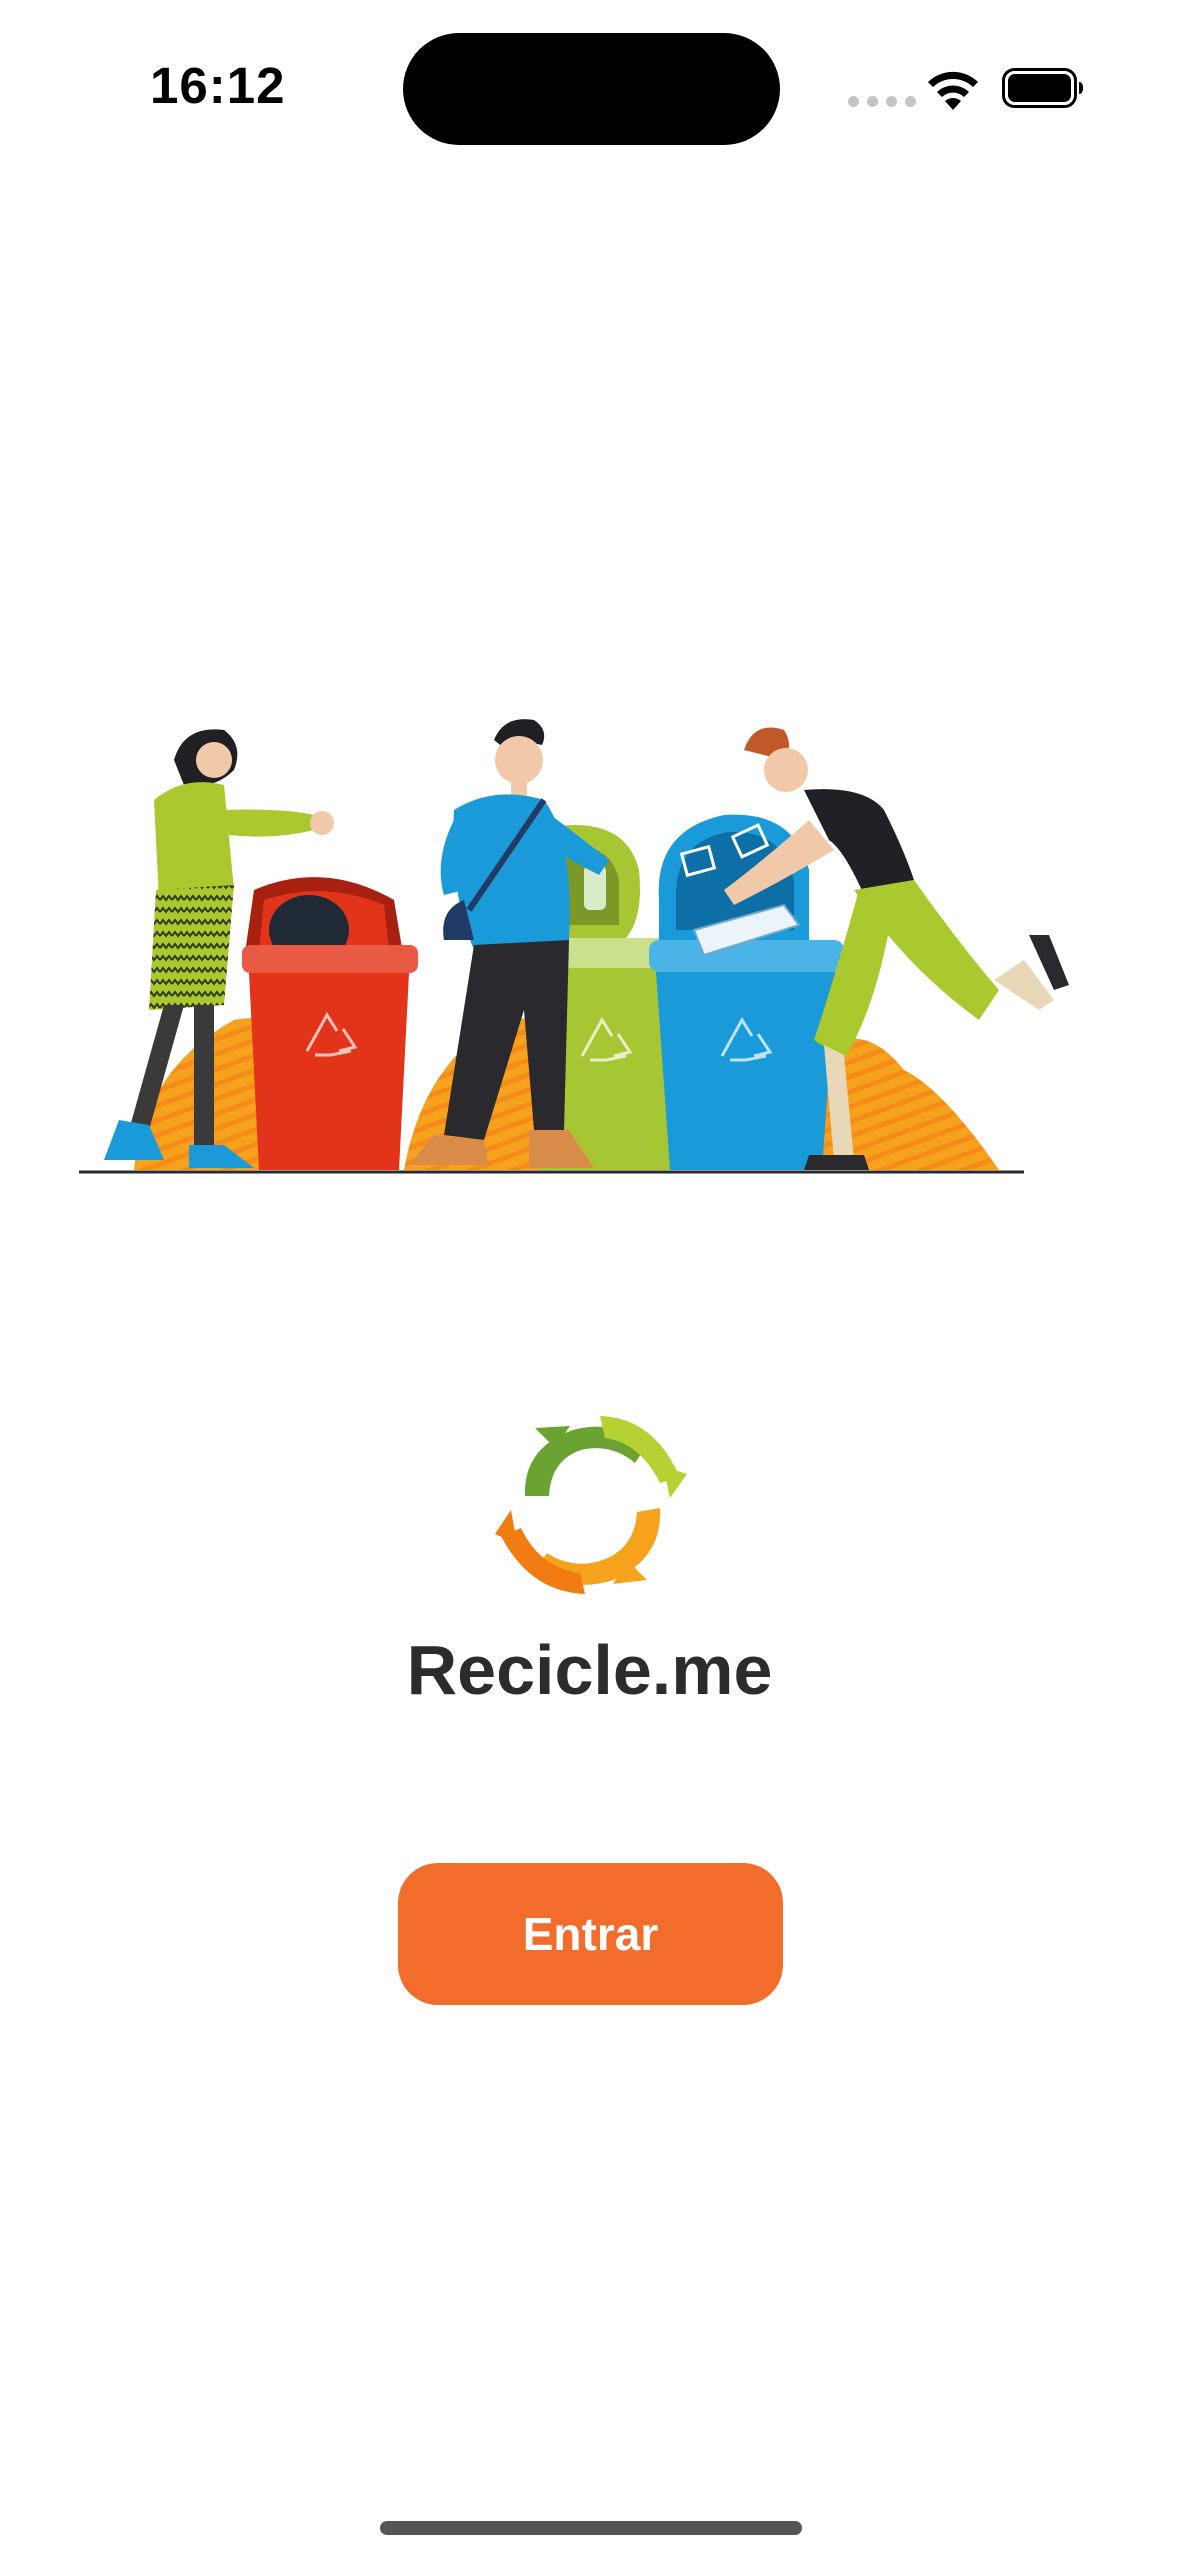  What do you see at coordinates (218, 85) in the screenshot?
I see `status-time: 16:12` at bounding box center [218, 85].